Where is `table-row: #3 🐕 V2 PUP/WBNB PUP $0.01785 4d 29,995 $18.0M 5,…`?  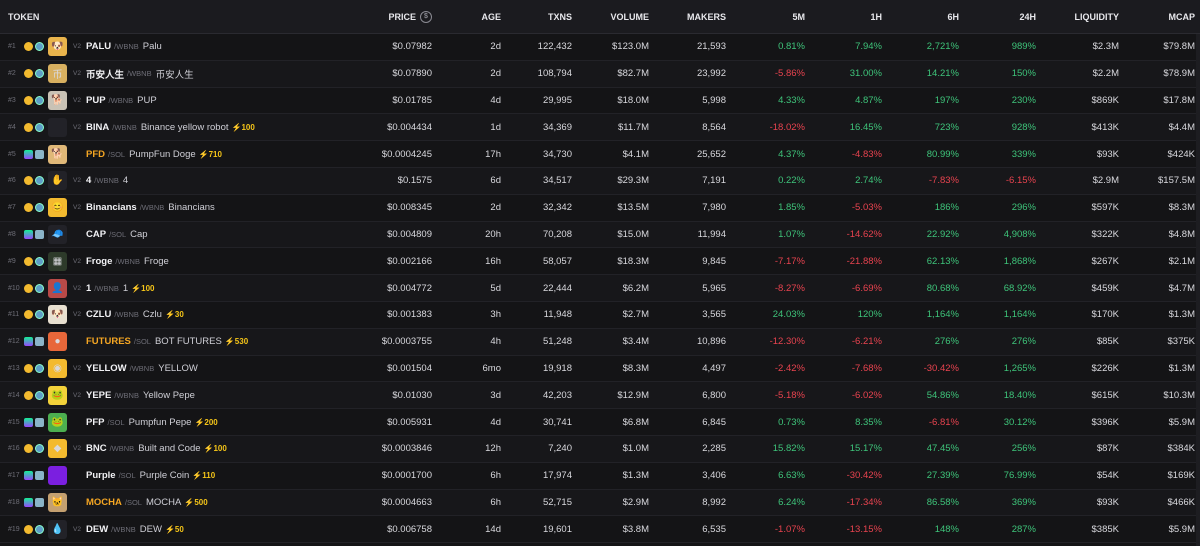
table-row: #3 🐕 V2 PUP/WBNB PUP $0.01785 4d 29,995 $18.0M 5,… is located at coordinates (600, 101).